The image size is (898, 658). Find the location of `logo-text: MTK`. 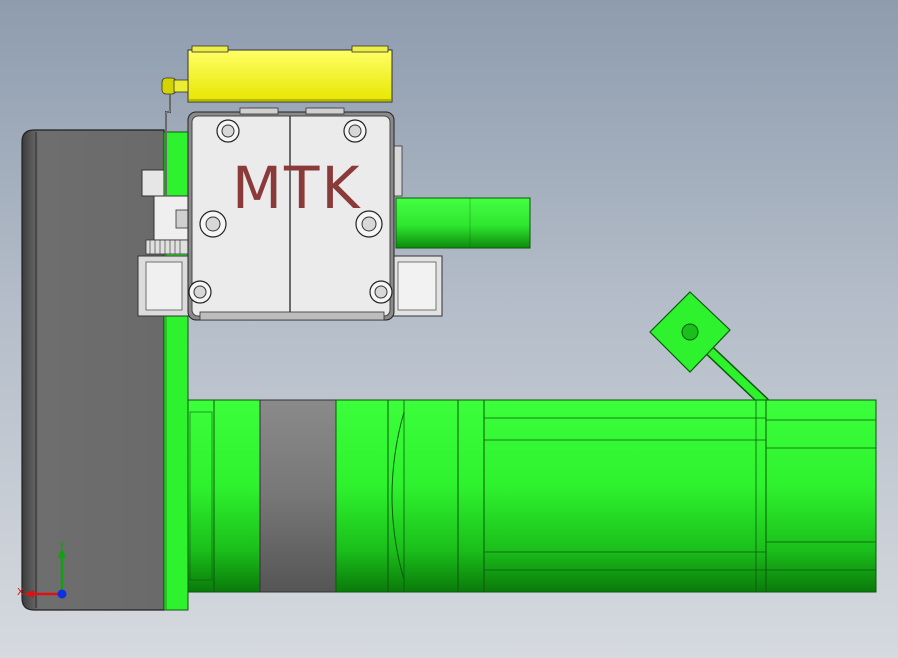

logo-text: MTK is located at coordinates (297, 188).